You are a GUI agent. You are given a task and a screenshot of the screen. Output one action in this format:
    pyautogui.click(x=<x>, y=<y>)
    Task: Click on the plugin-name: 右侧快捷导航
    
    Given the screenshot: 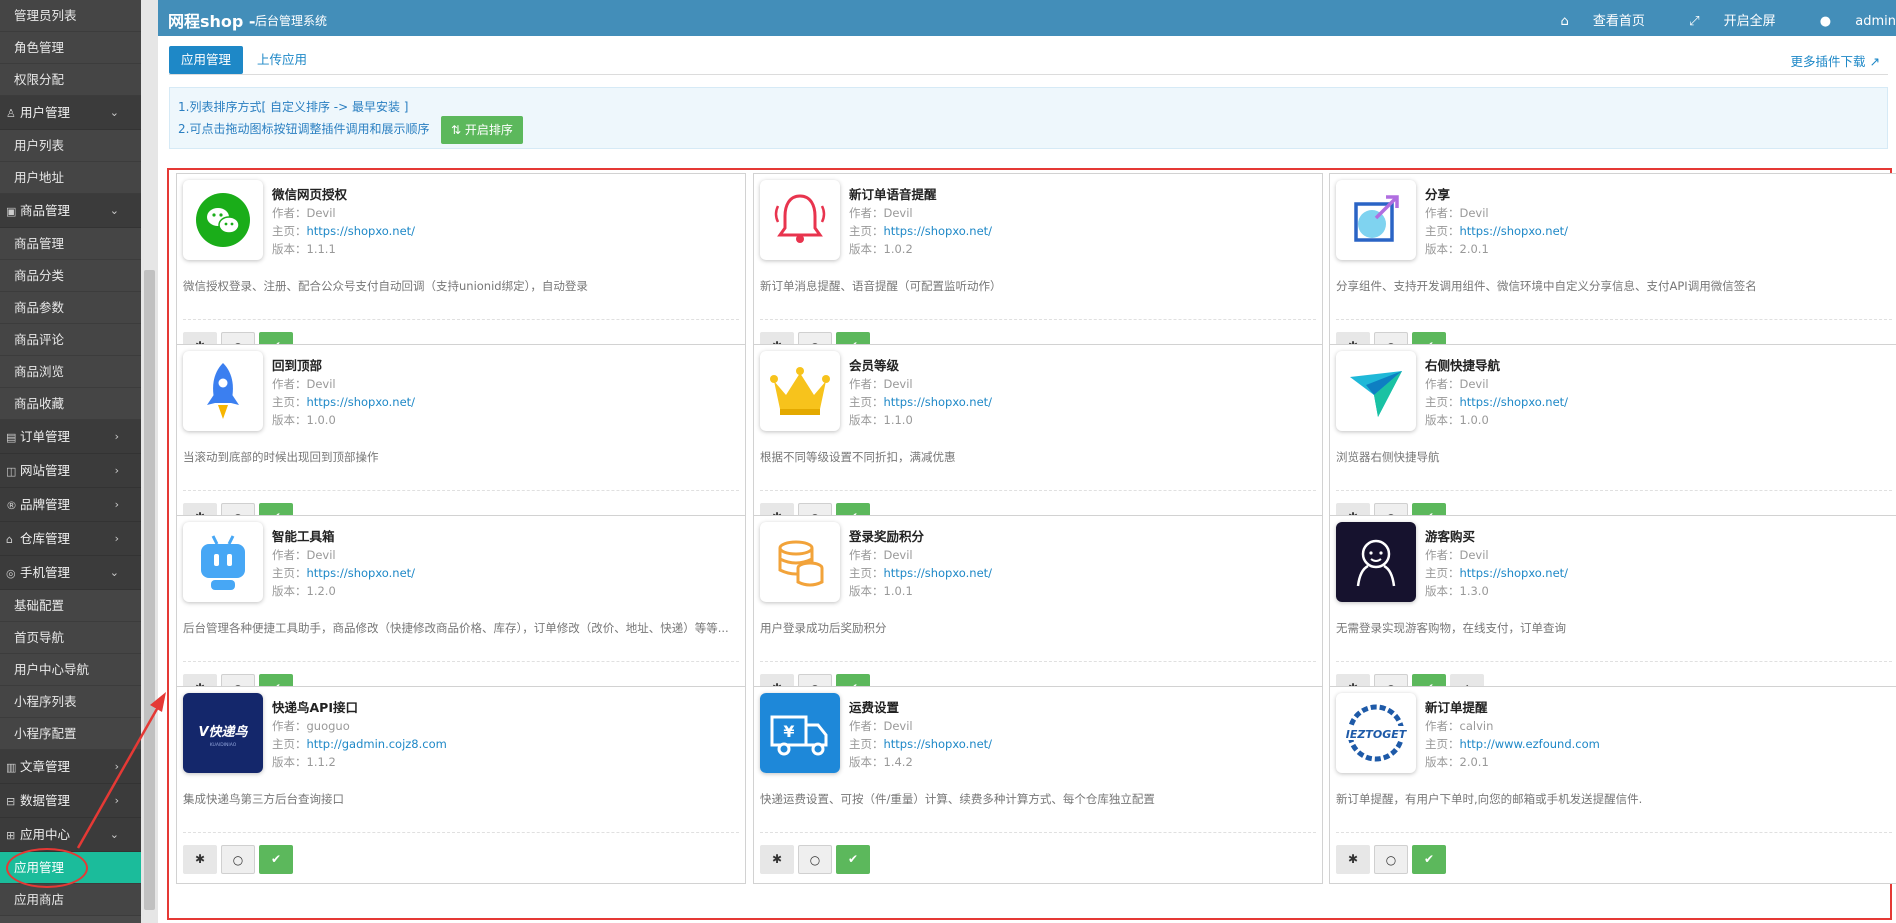 What is the action you would take?
    pyautogui.click(x=1463, y=365)
    